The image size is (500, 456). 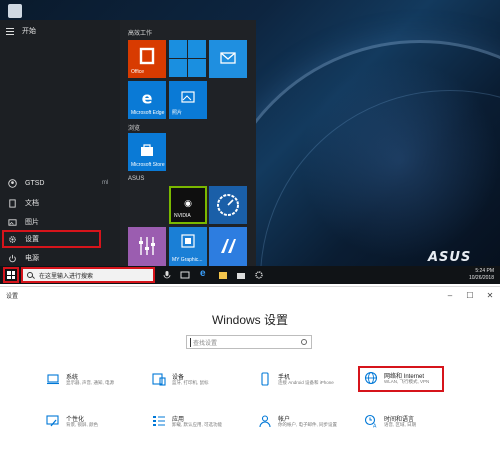 What do you see at coordinates (159, 379) in the screenshot?
I see `keyboard-icon` at bounding box center [159, 379].